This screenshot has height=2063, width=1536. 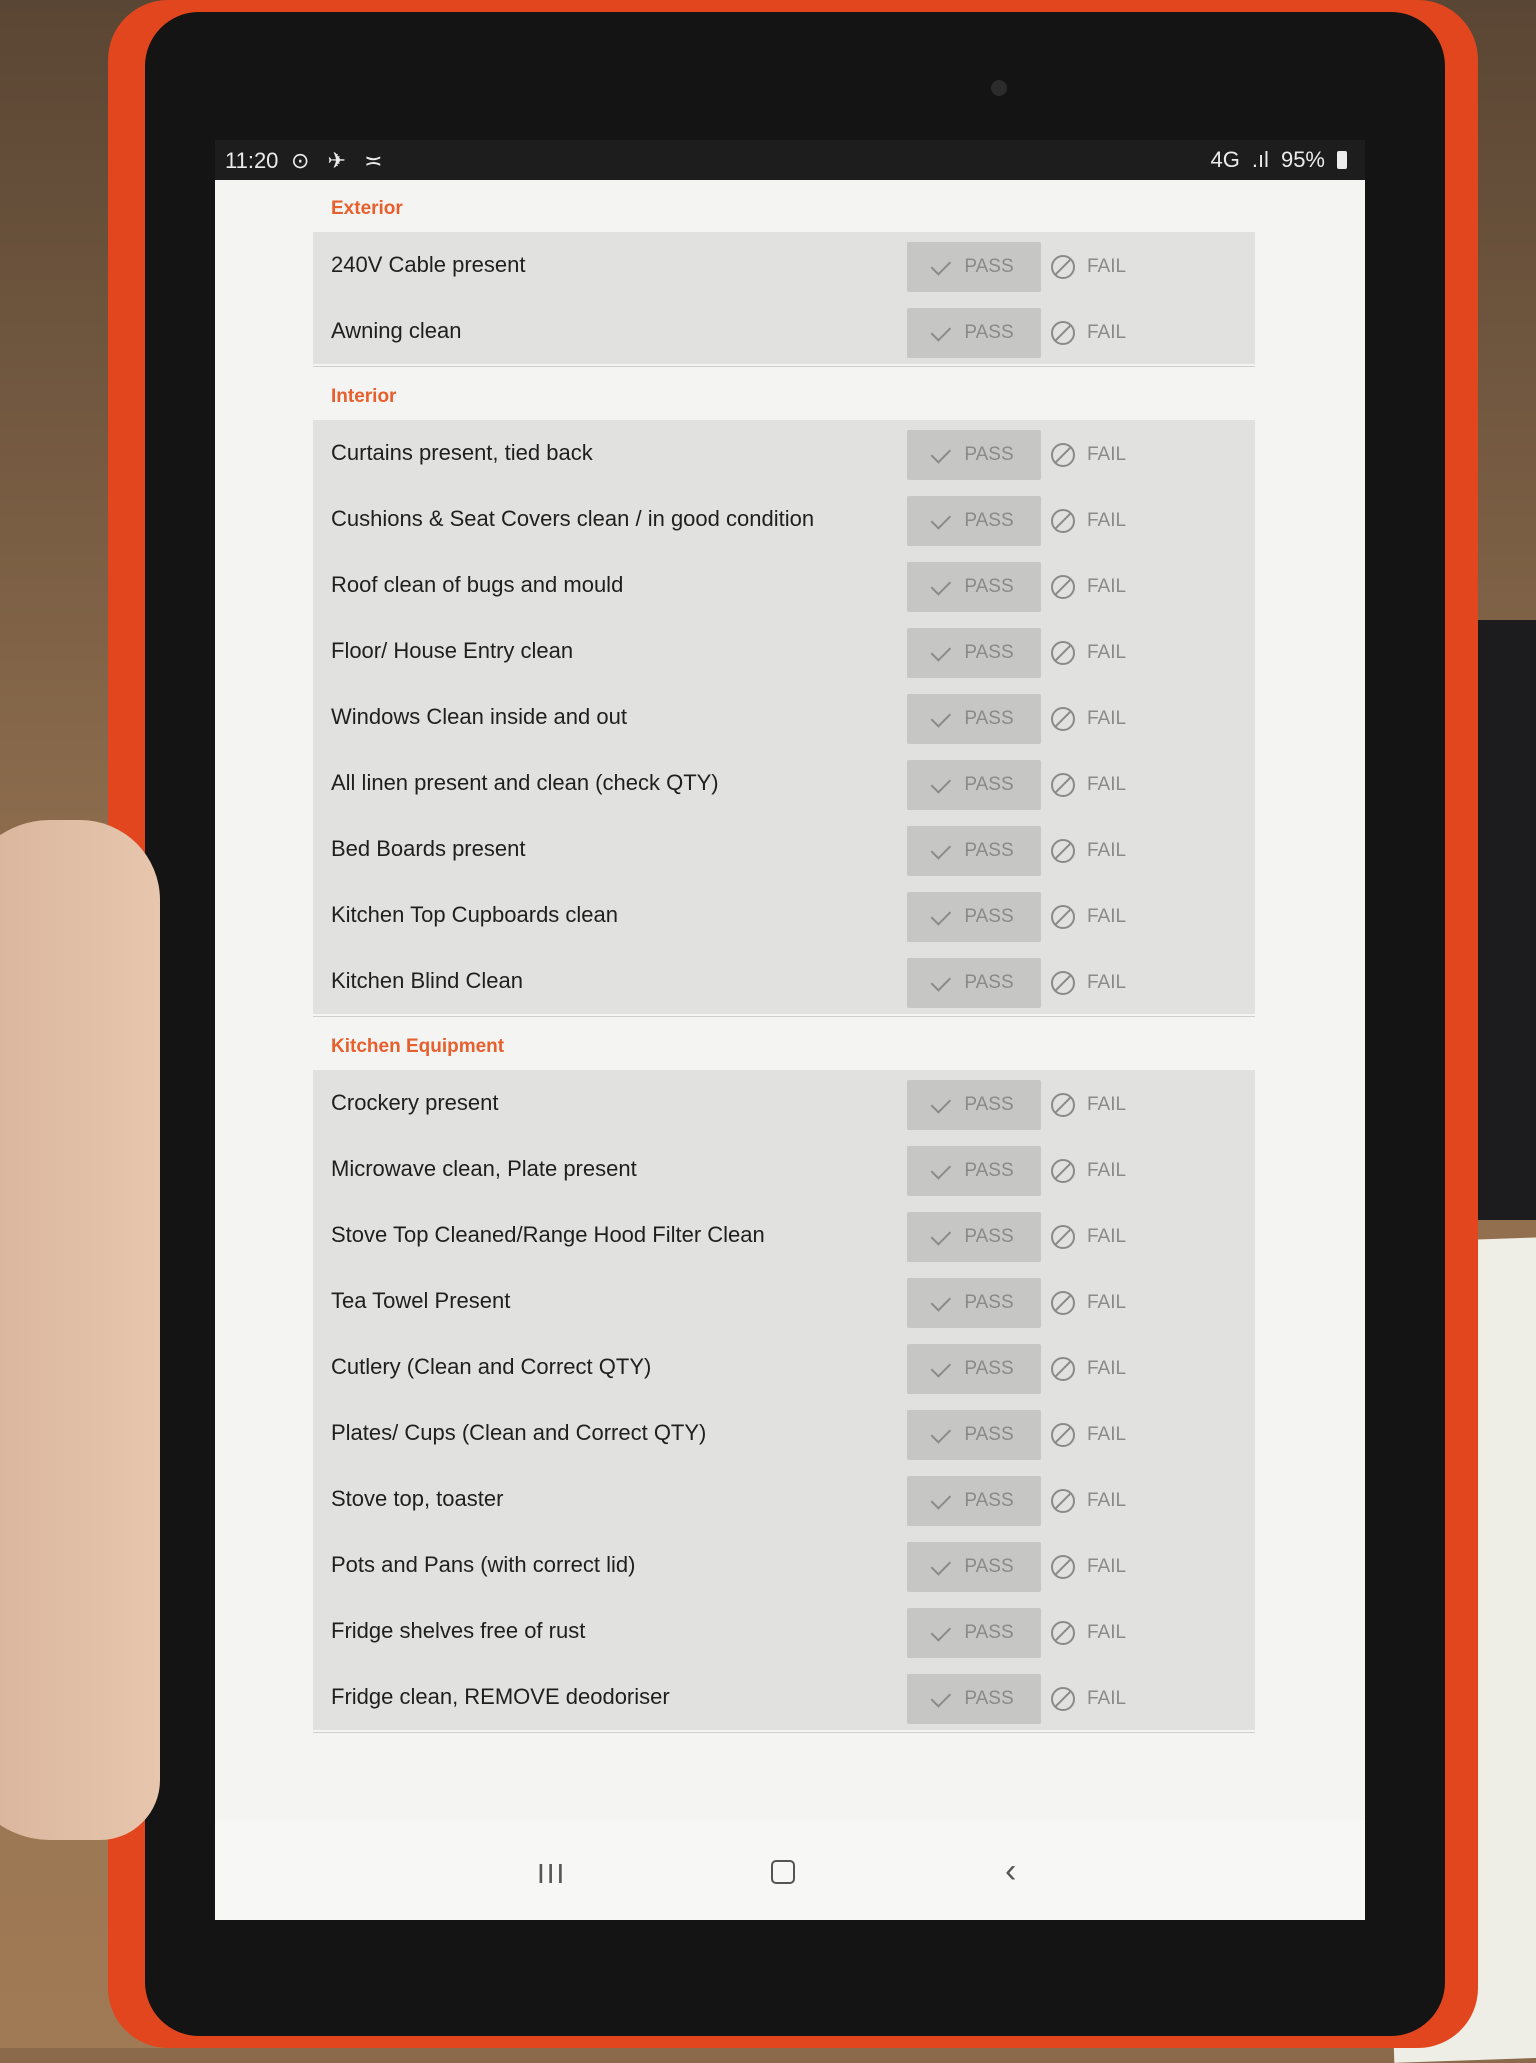 What do you see at coordinates (452, 650) in the screenshot?
I see `item-label: Floor/ House Entry clean` at bounding box center [452, 650].